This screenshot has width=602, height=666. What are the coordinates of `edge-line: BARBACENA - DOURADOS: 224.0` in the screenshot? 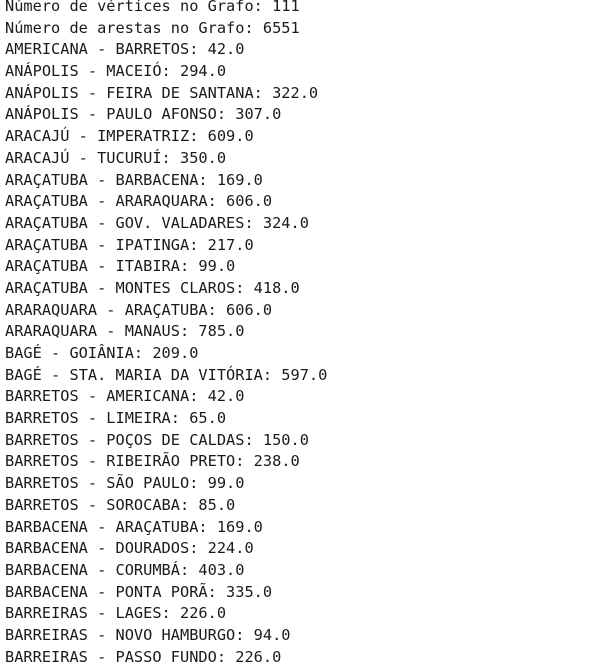 It's located at (129, 548).